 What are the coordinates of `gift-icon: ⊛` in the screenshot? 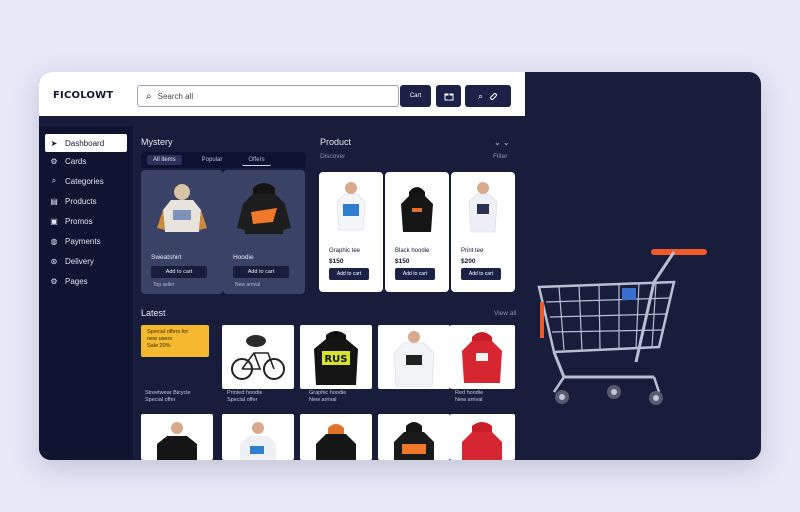 It's located at (54, 261).